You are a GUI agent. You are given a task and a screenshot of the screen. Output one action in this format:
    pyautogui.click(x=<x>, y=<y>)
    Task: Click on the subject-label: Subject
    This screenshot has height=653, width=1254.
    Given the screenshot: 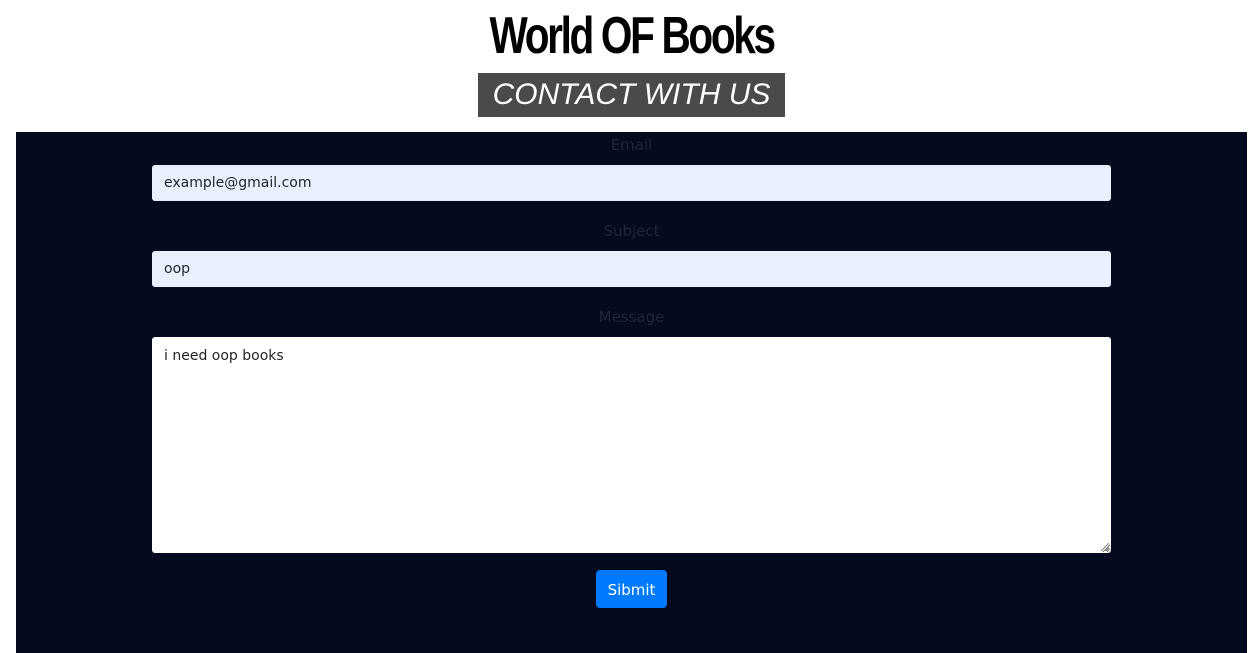 What is the action you would take?
    pyautogui.click(x=631, y=231)
    